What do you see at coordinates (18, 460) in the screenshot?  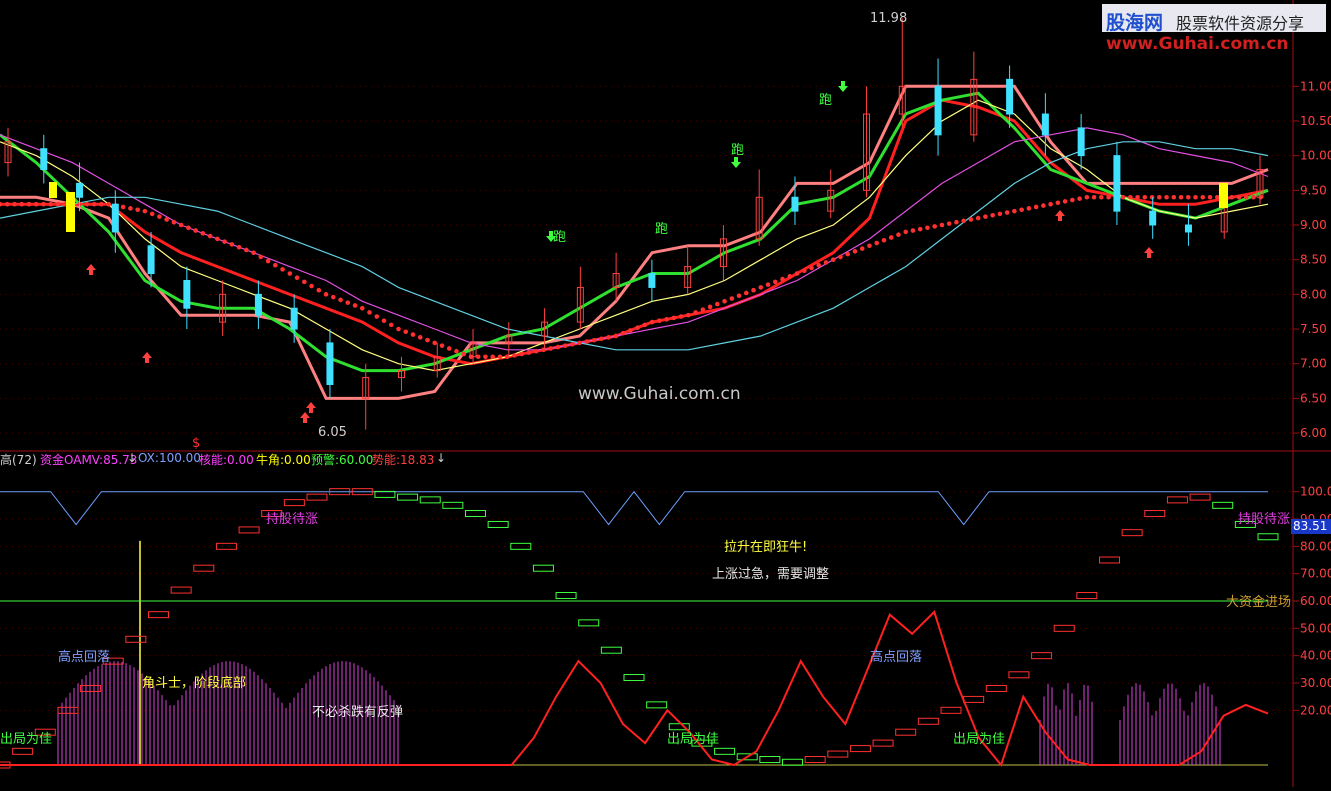 I see `header-item: 高(72)` at bounding box center [18, 460].